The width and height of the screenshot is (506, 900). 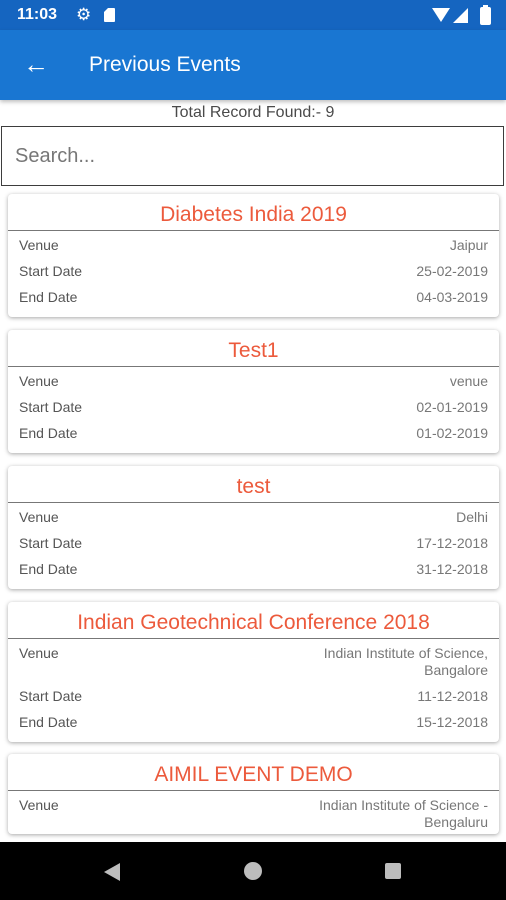 I want to click on event-title: AIMIL EVENT DEMO, so click(x=253, y=772).